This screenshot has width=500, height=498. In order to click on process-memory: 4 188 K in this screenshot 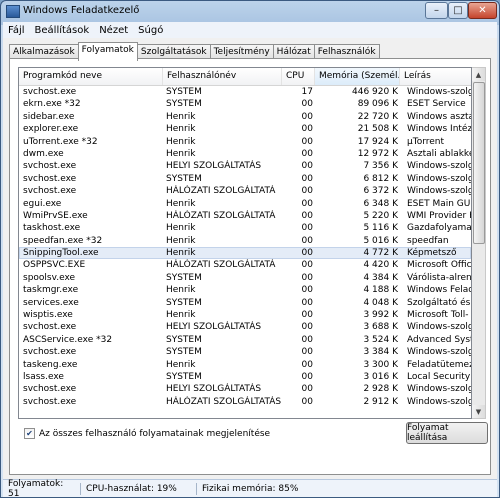, I will do `click(380, 290)`.